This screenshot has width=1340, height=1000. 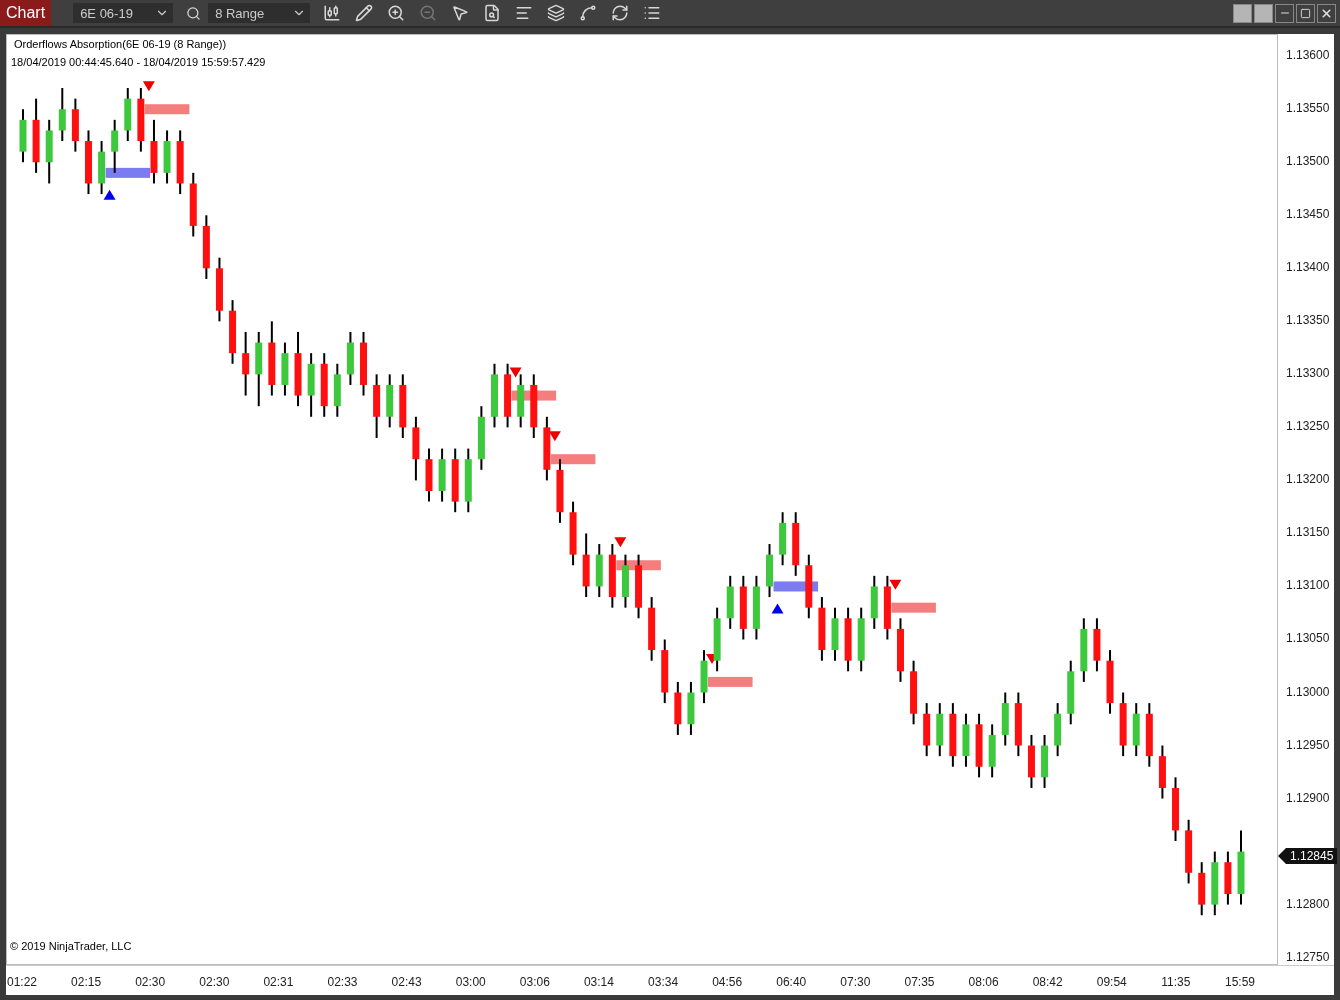 I want to click on pointer-icon, so click(x=460, y=13).